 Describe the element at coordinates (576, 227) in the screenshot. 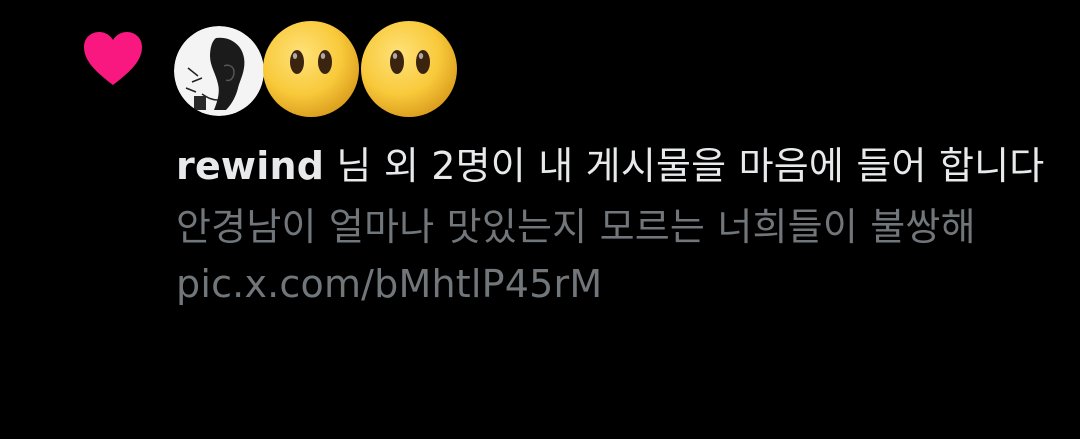

I see `post-preview-text: 안경남이 얼마나 맛있는지 모르는 너희들이 불쌍해` at that location.